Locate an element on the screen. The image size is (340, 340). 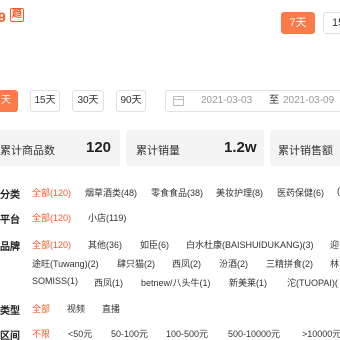
stat-card-products: 累计商品数 120 is located at coordinates (60, 148).